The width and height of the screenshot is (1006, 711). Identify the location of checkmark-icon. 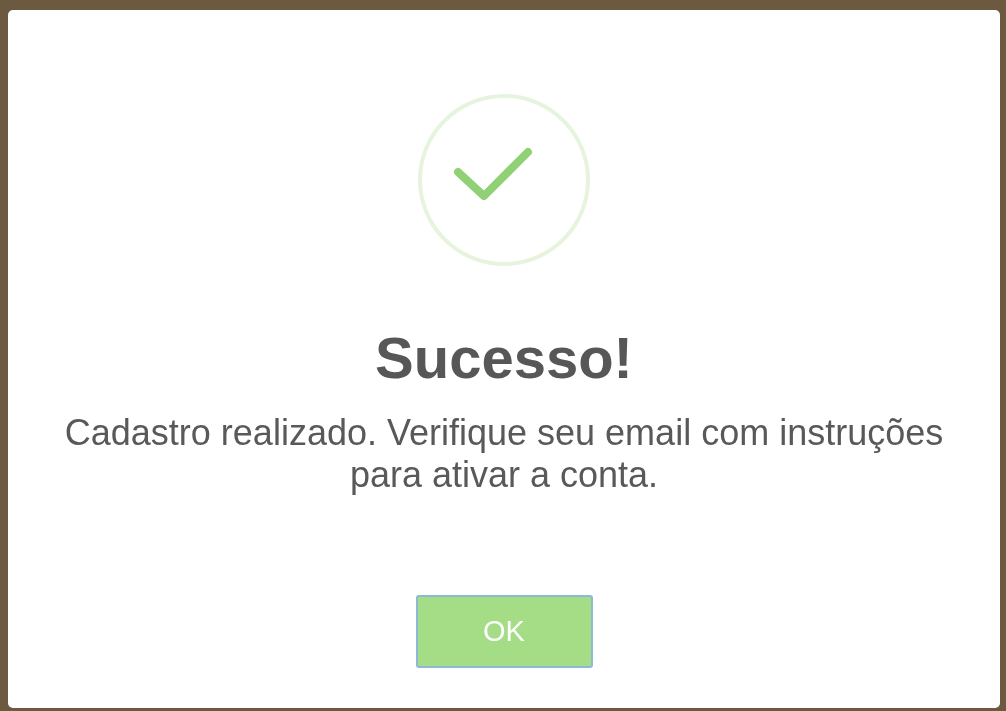
(504, 180).